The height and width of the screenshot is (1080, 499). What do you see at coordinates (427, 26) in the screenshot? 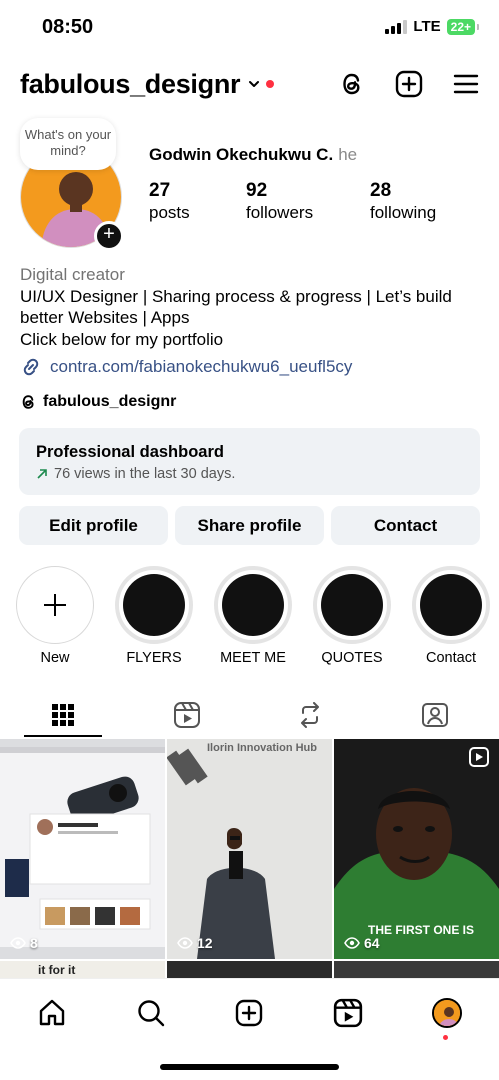
I see `network-label: LTE` at bounding box center [427, 26].